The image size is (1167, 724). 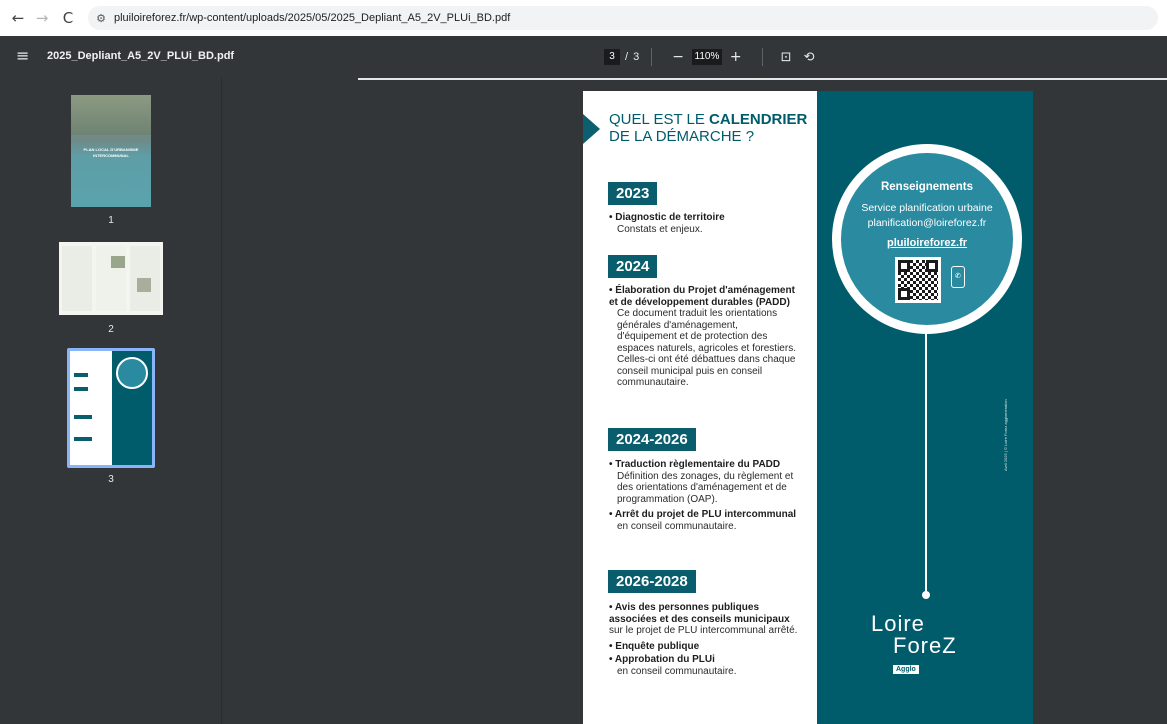 I want to click on timeline-dot, so click(x=926, y=595).